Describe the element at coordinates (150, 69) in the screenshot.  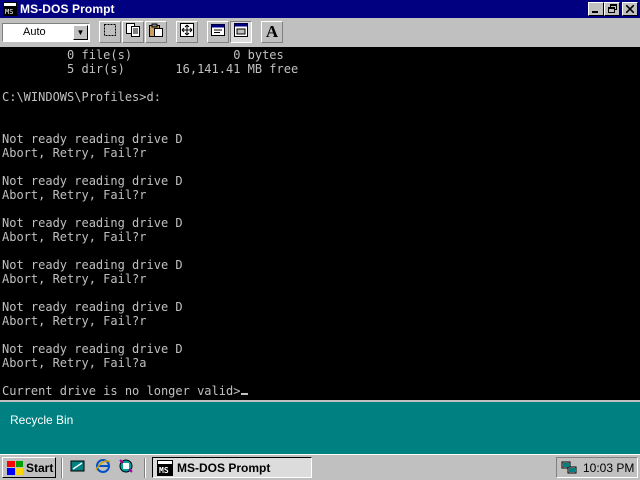
I see `console-line: 5 dir(s) 16,141.41 MB free` at that location.